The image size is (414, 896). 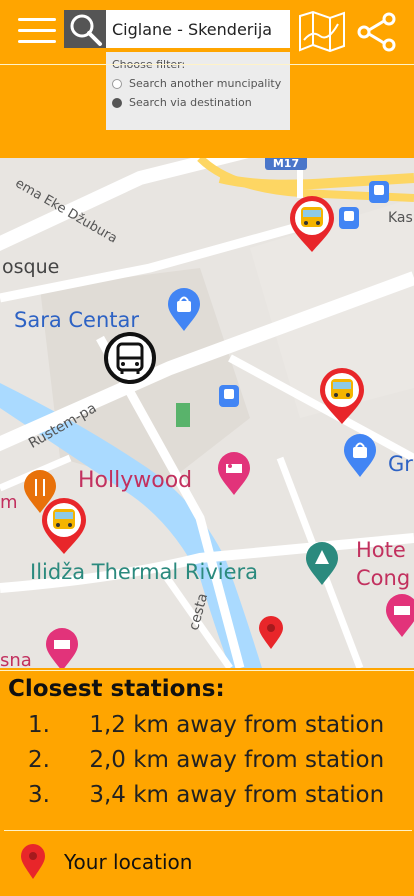 I want to click on station-distance: 2,0 km away from station, so click(x=237, y=760).